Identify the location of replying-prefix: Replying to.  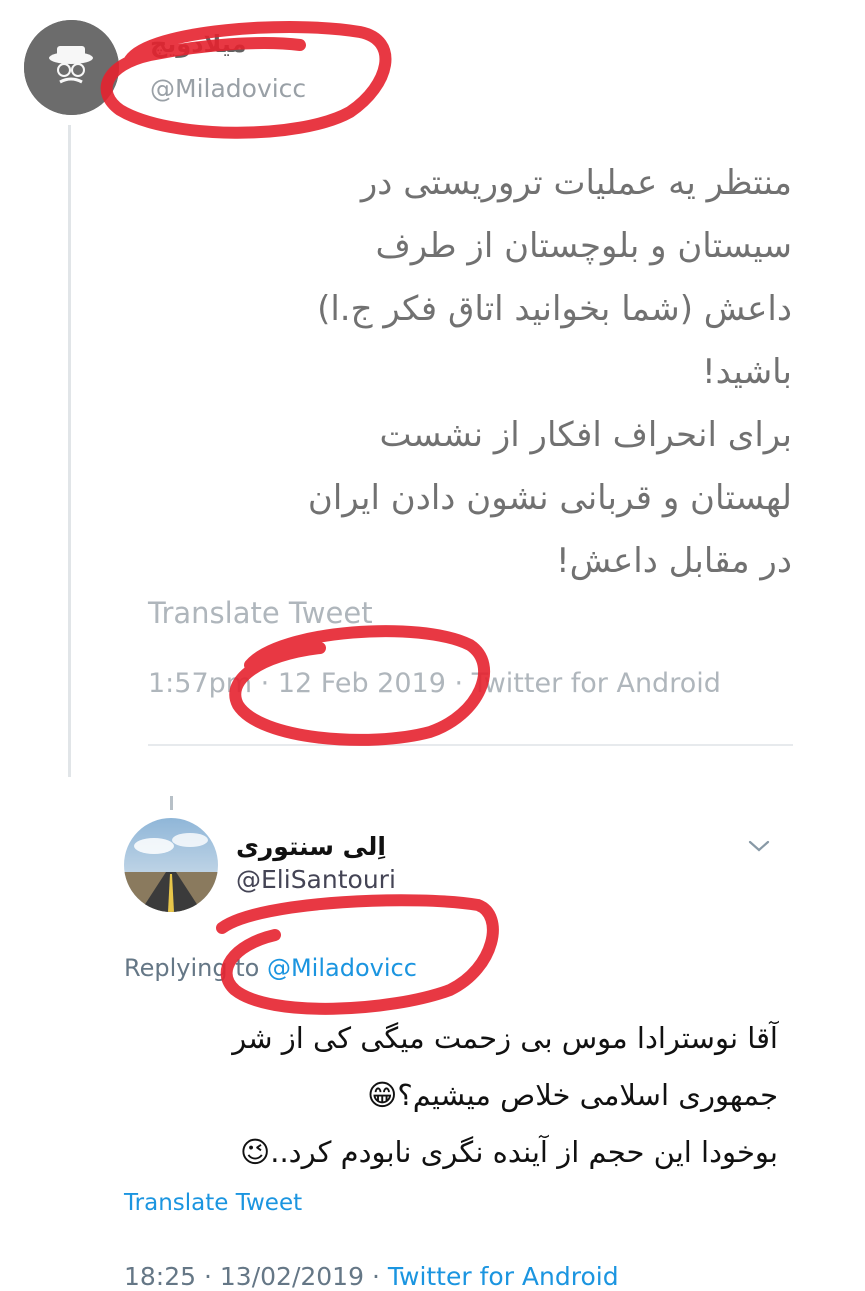
(192, 968).